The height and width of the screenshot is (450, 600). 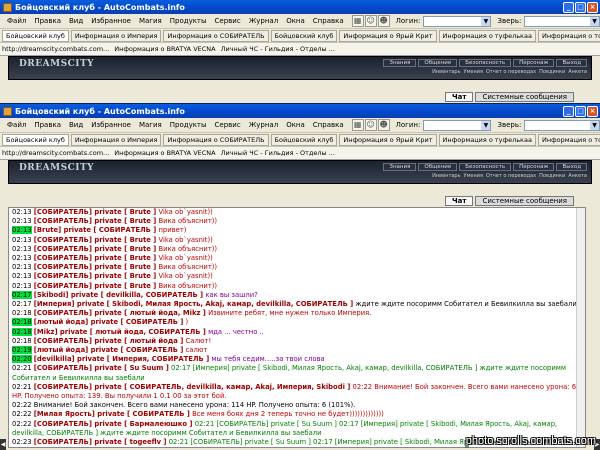 I want to click on submenu-inventory: Инвентарь, so click(x=446, y=72).